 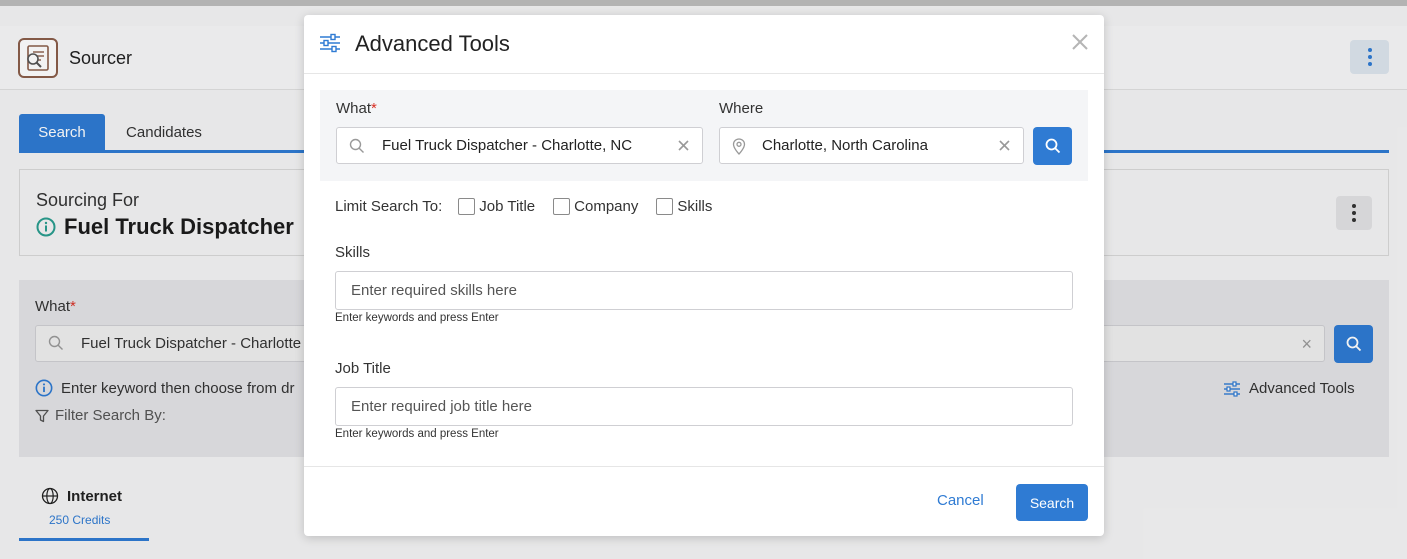 What do you see at coordinates (417, 434) in the screenshot?
I see `job-title-hint: Enter keywords and press Enter` at bounding box center [417, 434].